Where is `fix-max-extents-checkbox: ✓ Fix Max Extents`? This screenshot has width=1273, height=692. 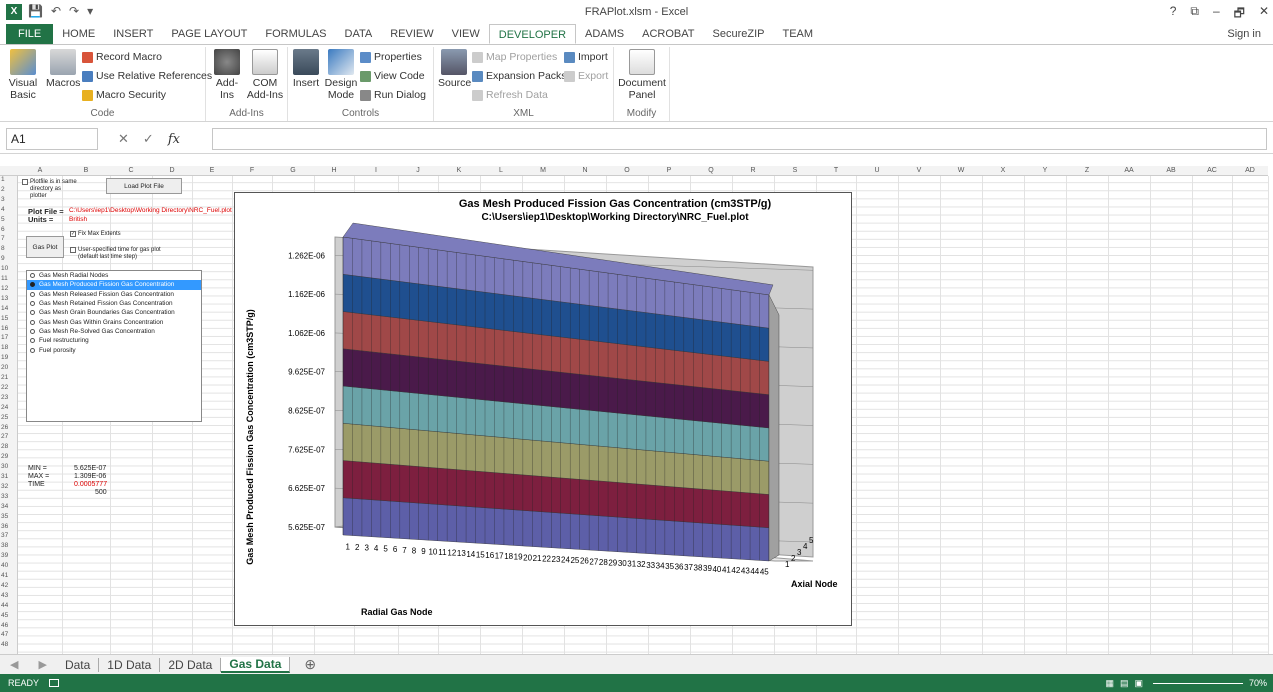
fix-max-extents-checkbox: ✓ Fix Max Extents is located at coordinates (95, 234).